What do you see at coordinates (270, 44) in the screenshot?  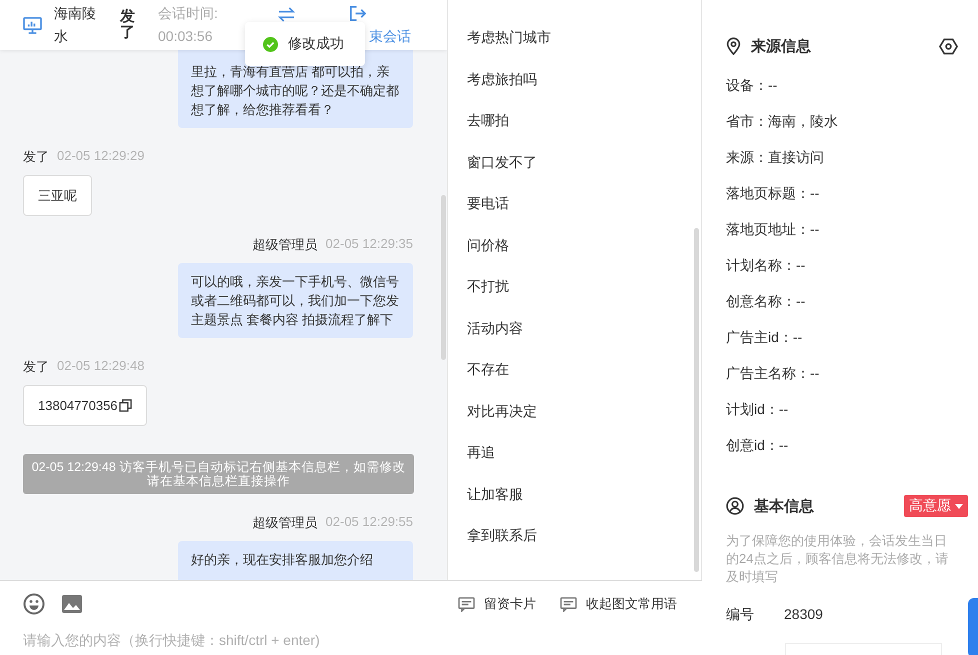 I see `check-icon` at bounding box center [270, 44].